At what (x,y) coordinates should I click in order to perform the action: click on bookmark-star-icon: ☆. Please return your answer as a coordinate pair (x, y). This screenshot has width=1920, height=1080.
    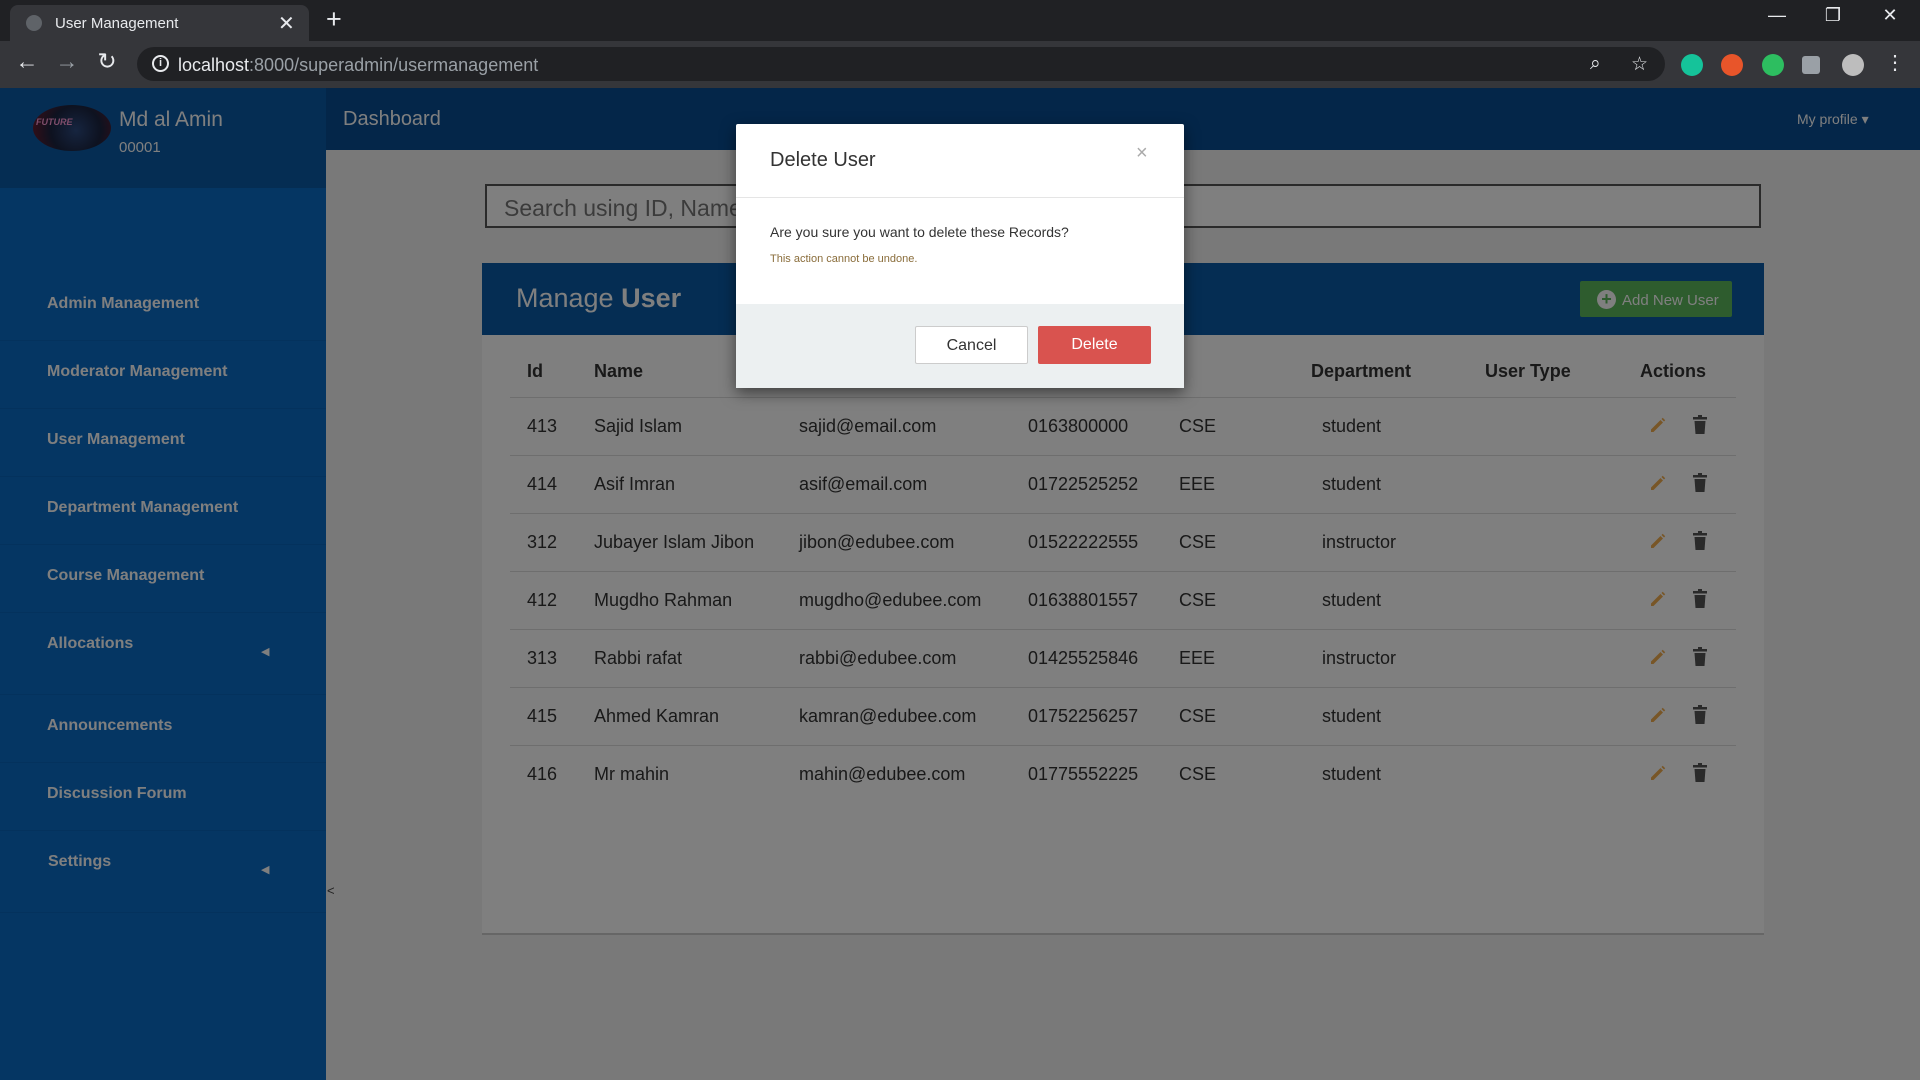
    Looking at the image, I should click on (1639, 64).